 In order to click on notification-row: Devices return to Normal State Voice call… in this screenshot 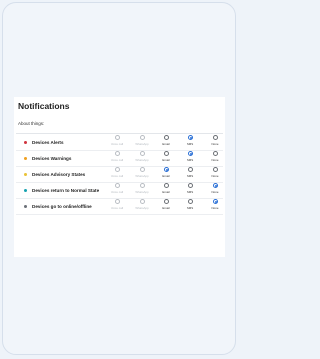, I will do `click(119, 190)`.